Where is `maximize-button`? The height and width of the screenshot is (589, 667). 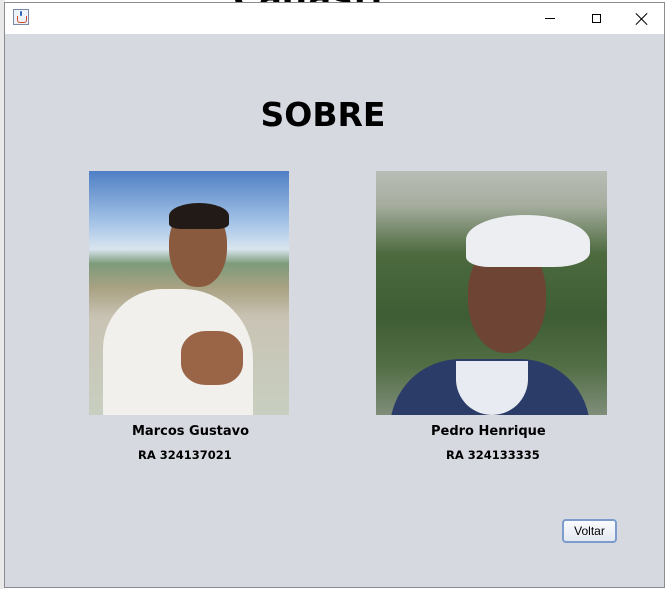 maximize-button is located at coordinates (596, 18).